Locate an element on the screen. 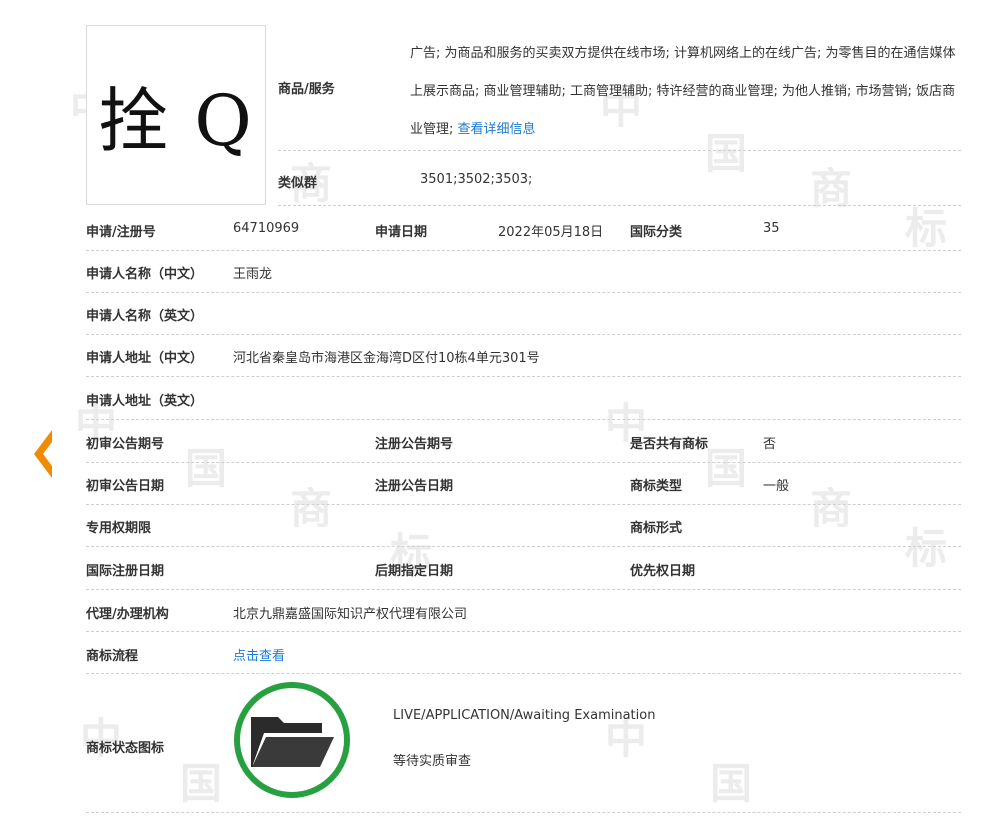  tm-form-label: 商标形式 is located at coordinates (656, 528).